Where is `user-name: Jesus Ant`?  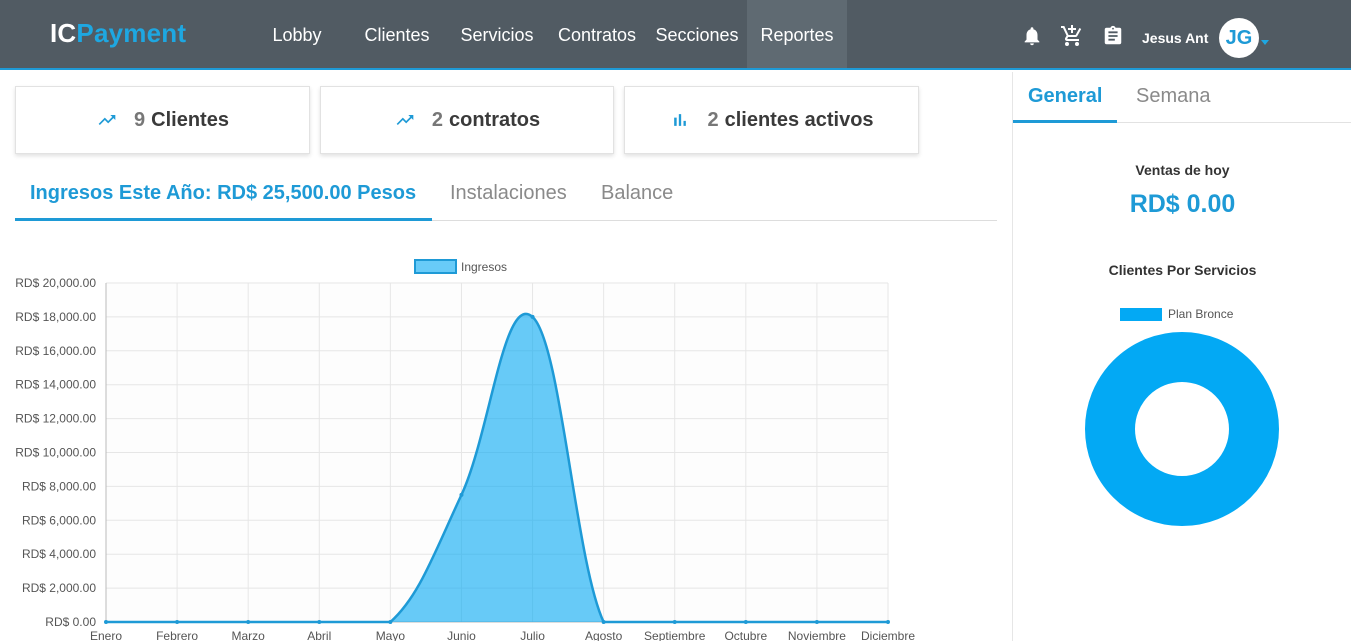
user-name: Jesus Ant is located at coordinates (1175, 38).